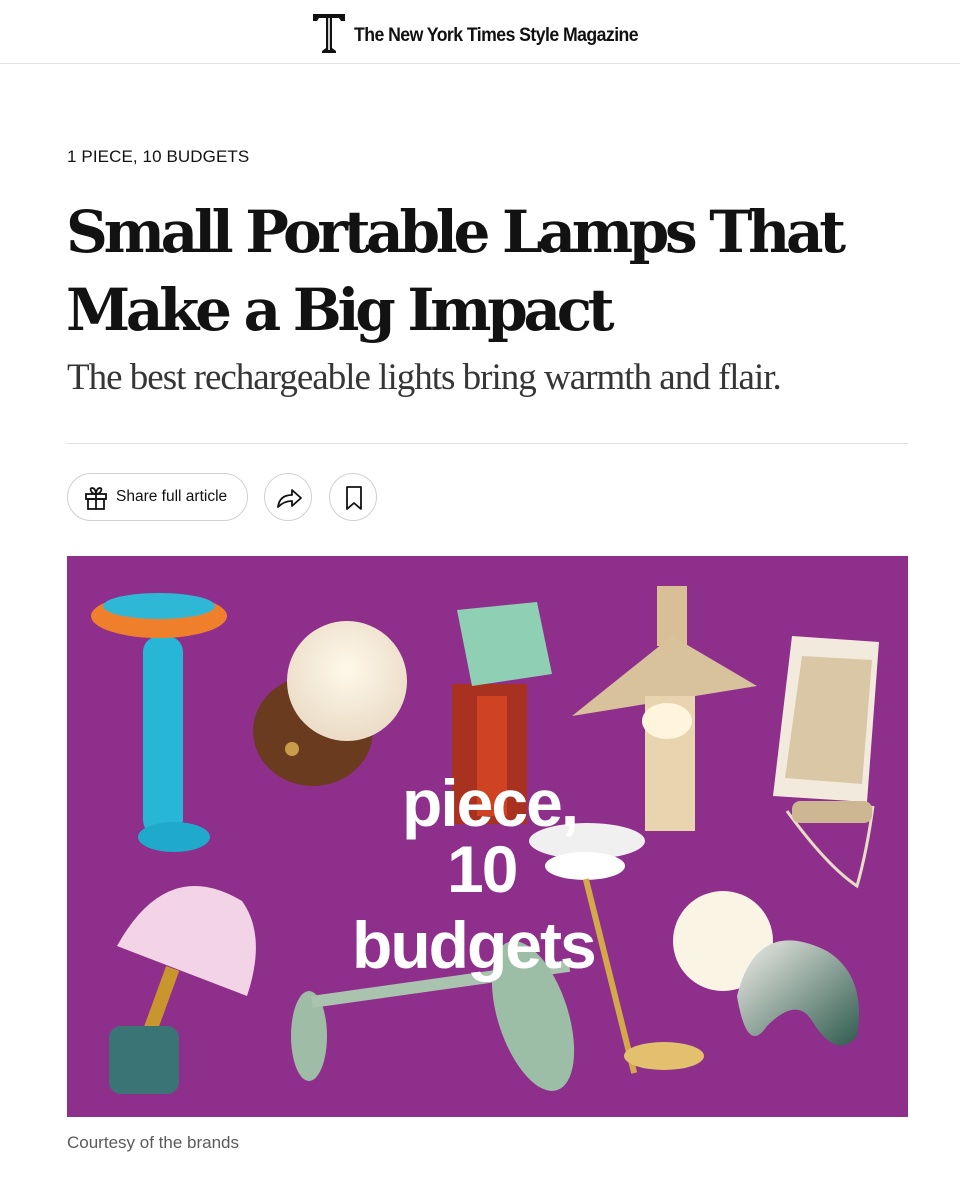 This screenshot has width=960, height=1200. I want to click on masthead-title: The New York Times Style Magazine, so click(496, 36).